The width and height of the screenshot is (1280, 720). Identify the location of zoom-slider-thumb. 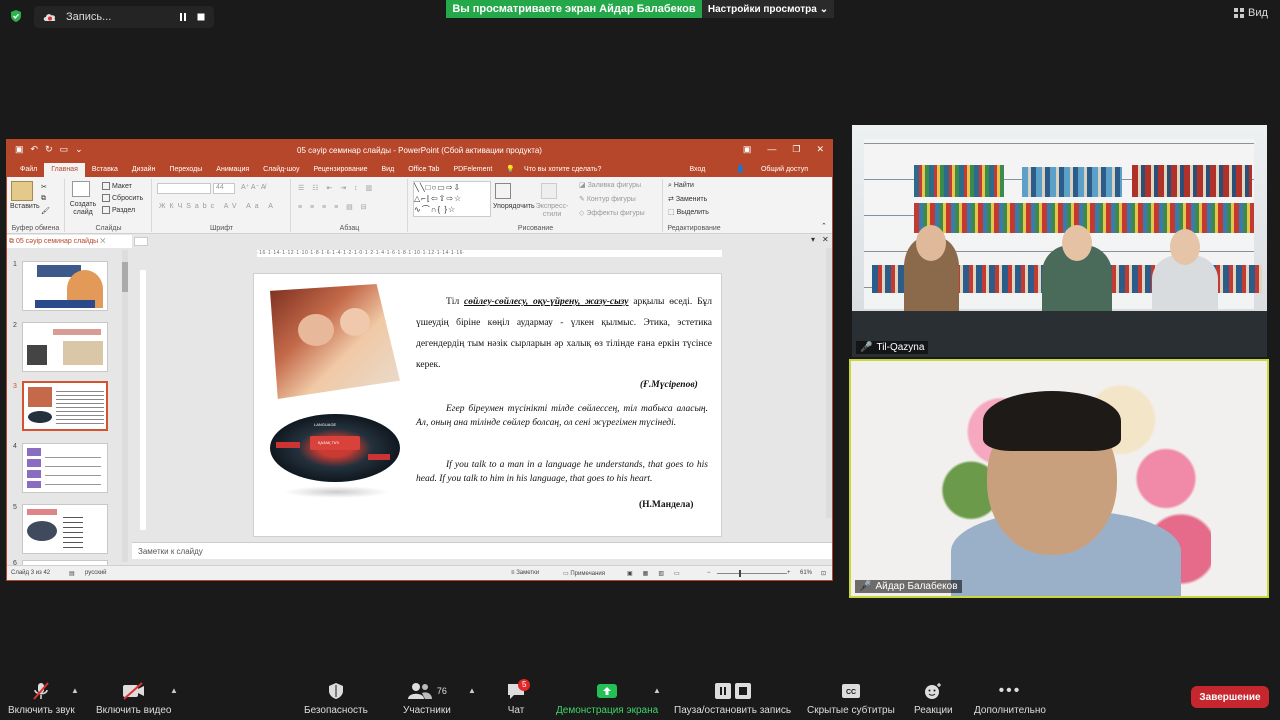
(740, 573).